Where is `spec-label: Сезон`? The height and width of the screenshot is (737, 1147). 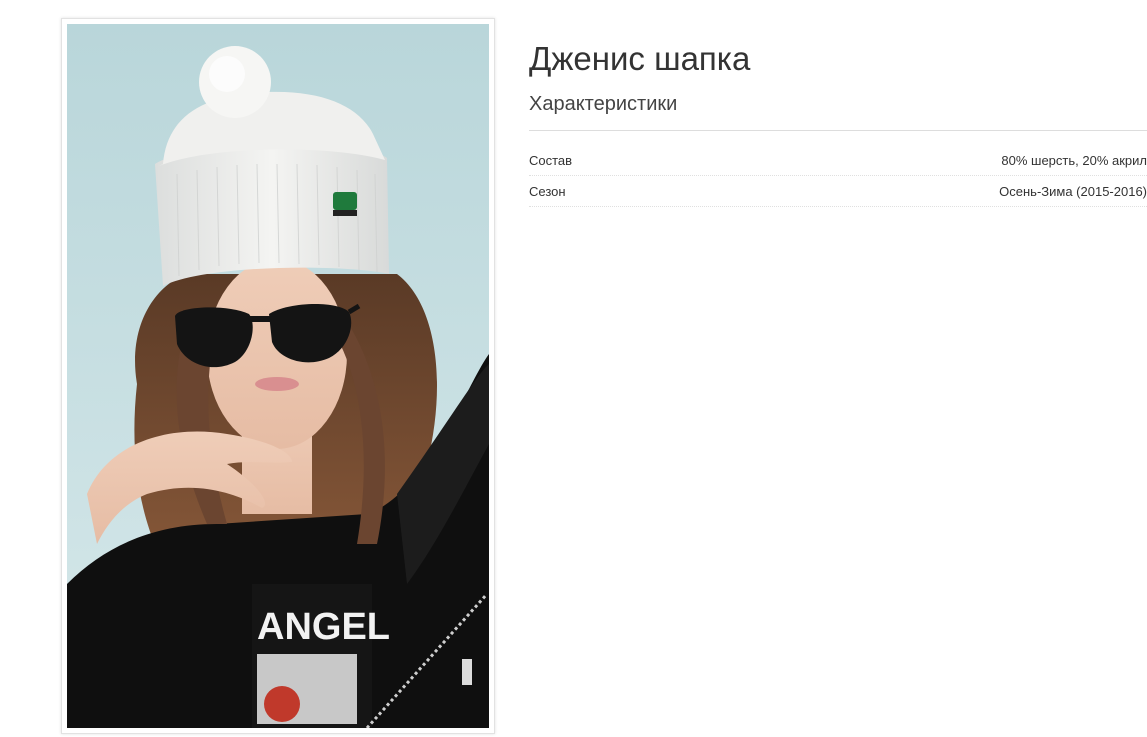 spec-label: Сезон is located at coordinates (547, 191).